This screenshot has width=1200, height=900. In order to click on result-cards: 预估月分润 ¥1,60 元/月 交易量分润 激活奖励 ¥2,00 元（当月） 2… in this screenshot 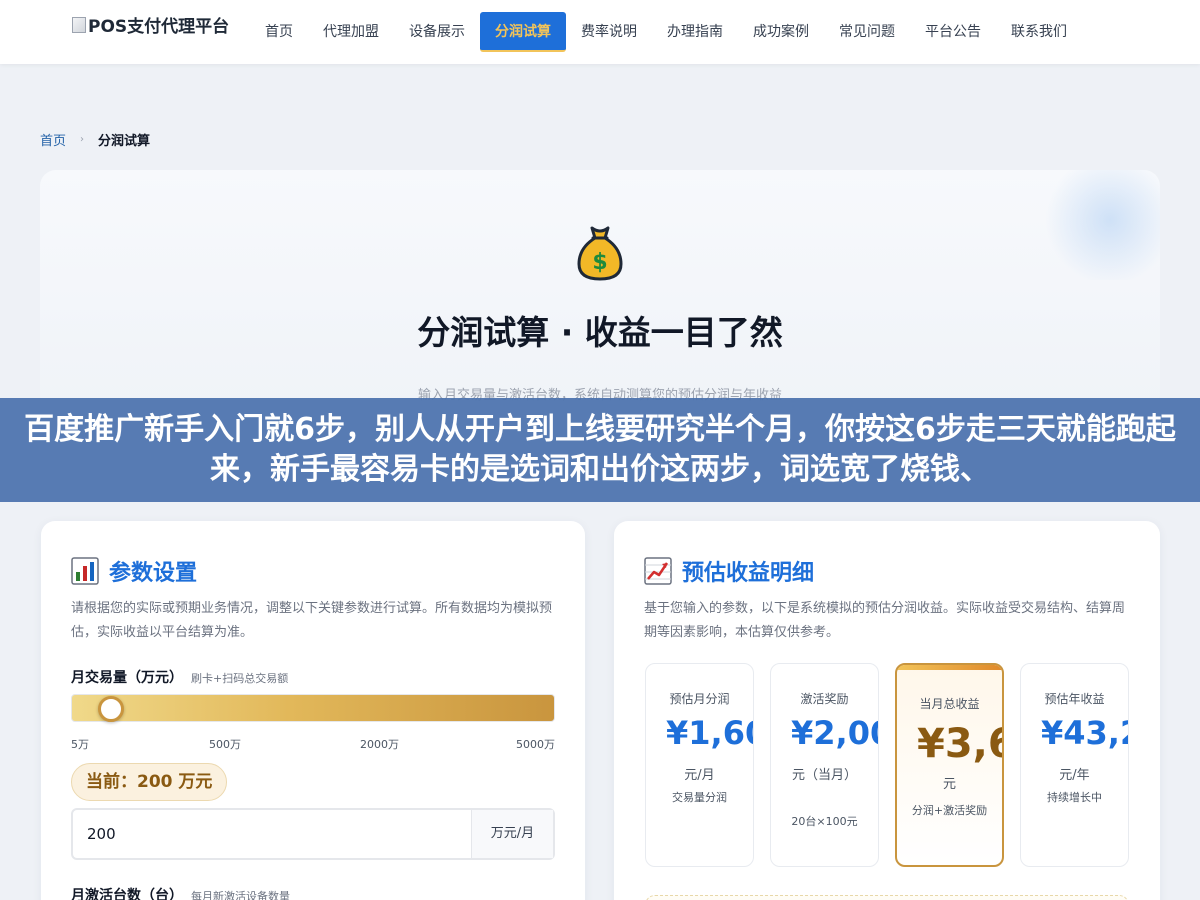, I will do `click(887, 765)`.